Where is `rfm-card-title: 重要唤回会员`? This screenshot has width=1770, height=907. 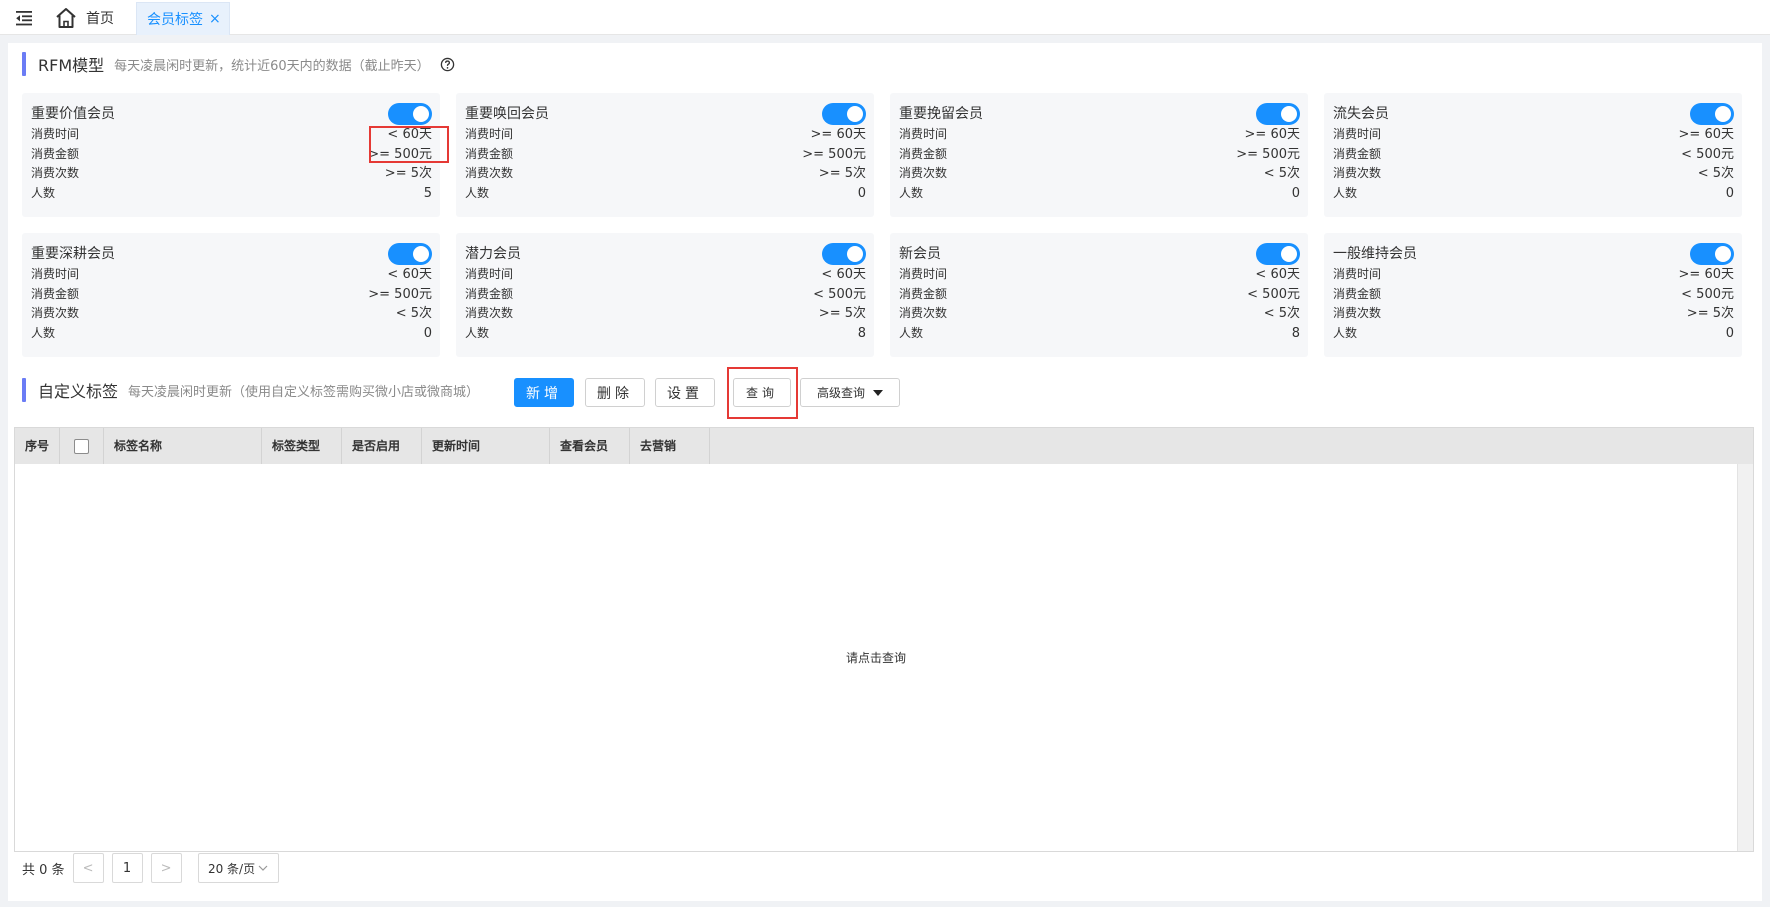 rfm-card-title: 重要唤回会员 is located at coordinates (507, 114).